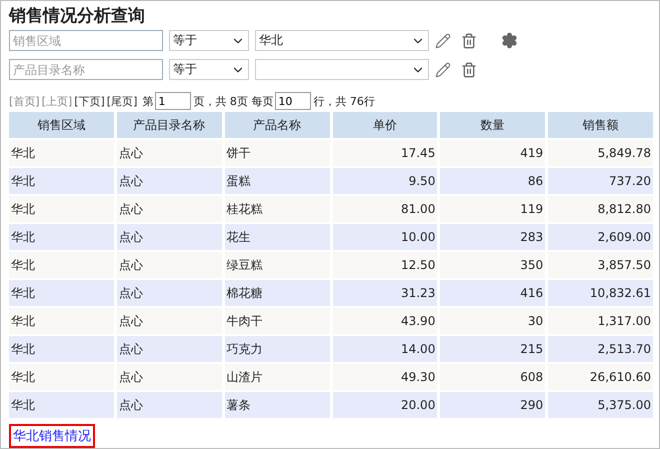 This screenshot has height=449, width=660. Describe the element at coordinates (233, 101) in the screenshot. I see `pager-text: 页，共 8页 每页` at that location.